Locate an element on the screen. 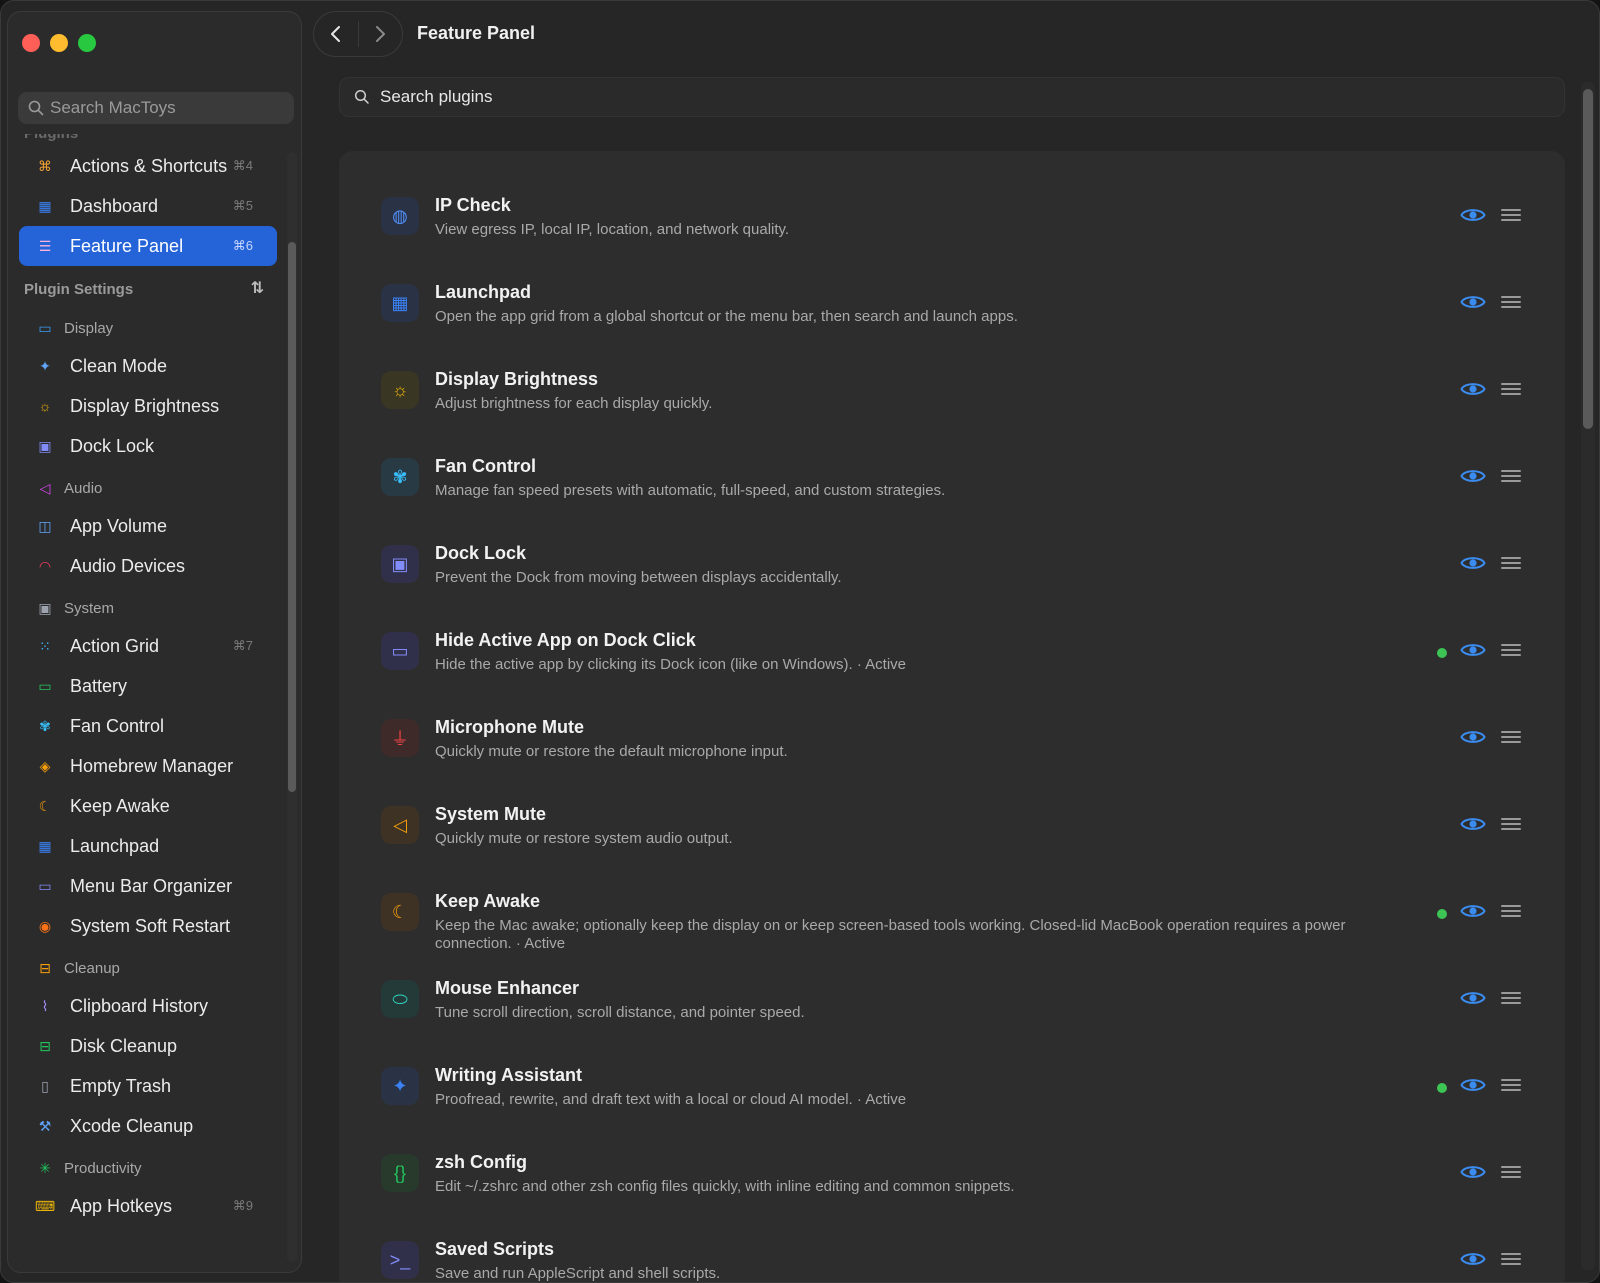 The height and width of the screenshot is (1283, 1600). minimize-window-button is located at coordinates (59, 43).